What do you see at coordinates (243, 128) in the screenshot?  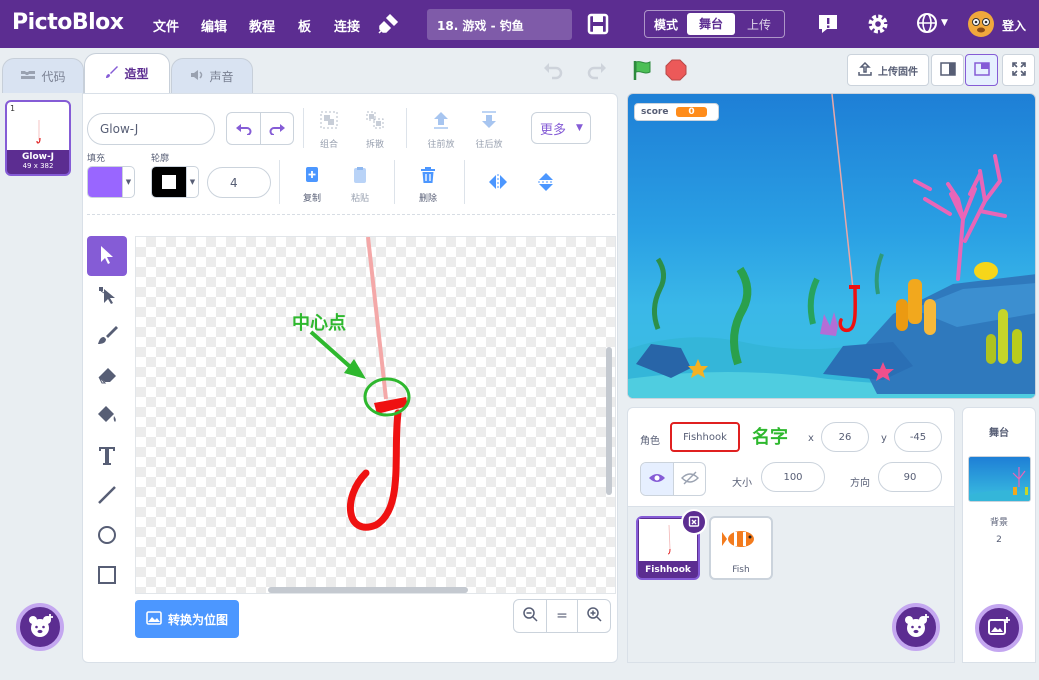 I see `paint-undo-button` at bounding box center [243, 128].